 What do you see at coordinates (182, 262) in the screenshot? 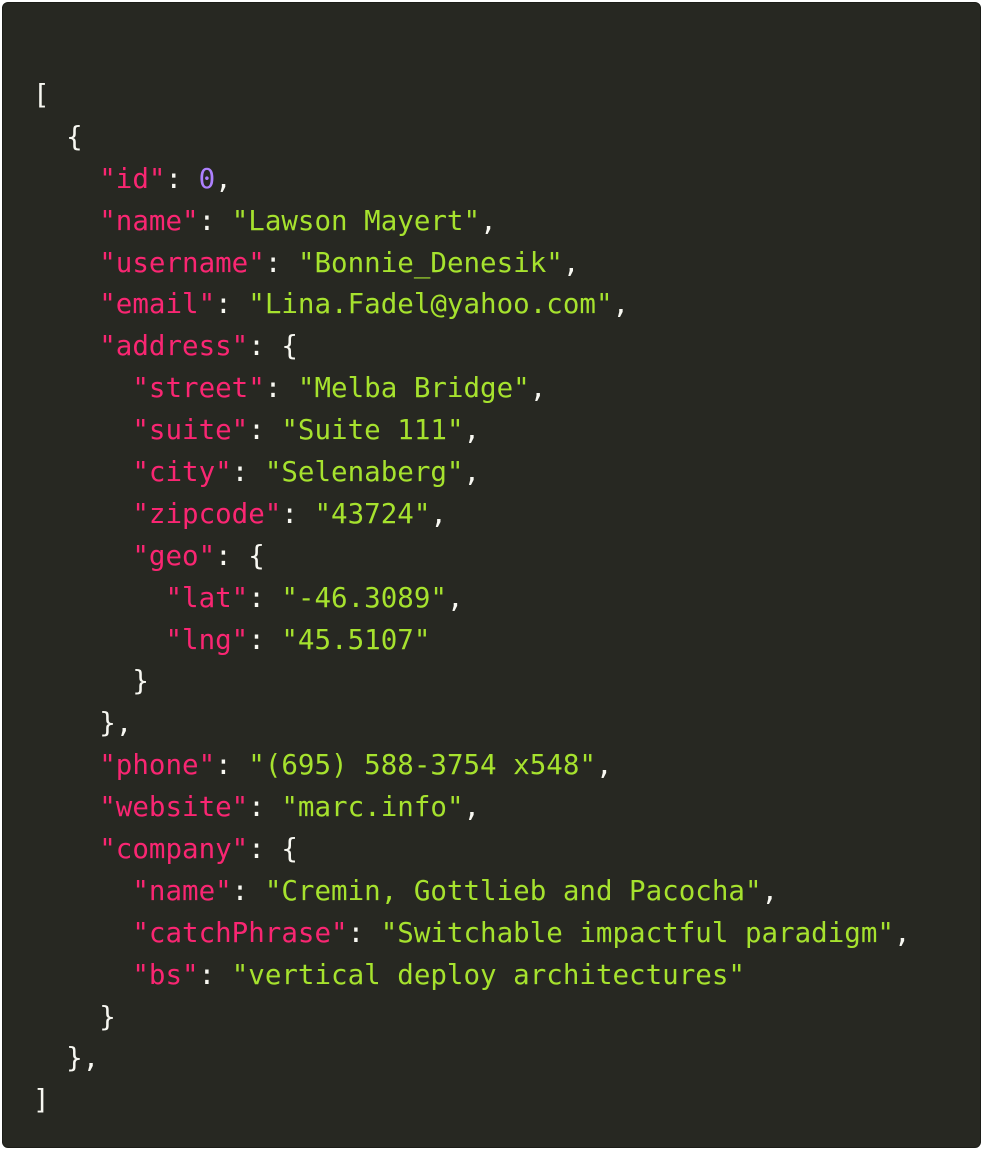
I see `json-key: "username"` at bounding box center [182, 262].